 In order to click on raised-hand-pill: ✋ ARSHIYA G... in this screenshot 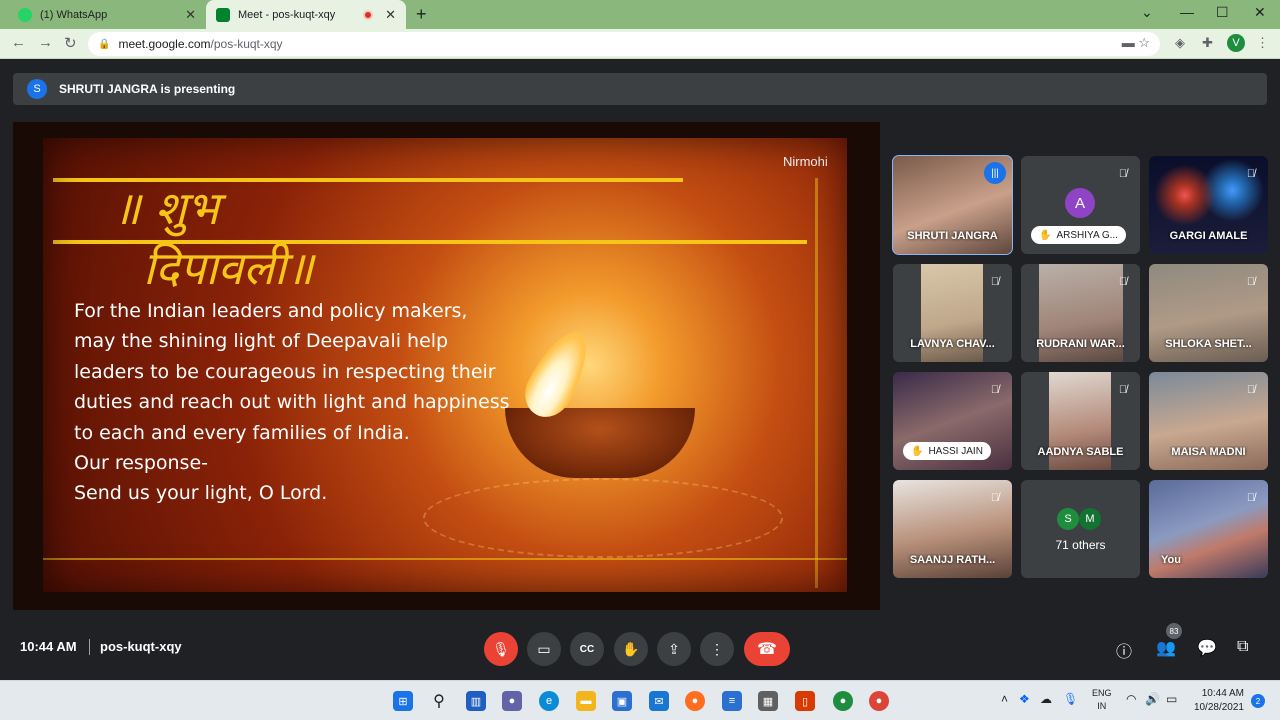, I will do `click(1078, 235)`.